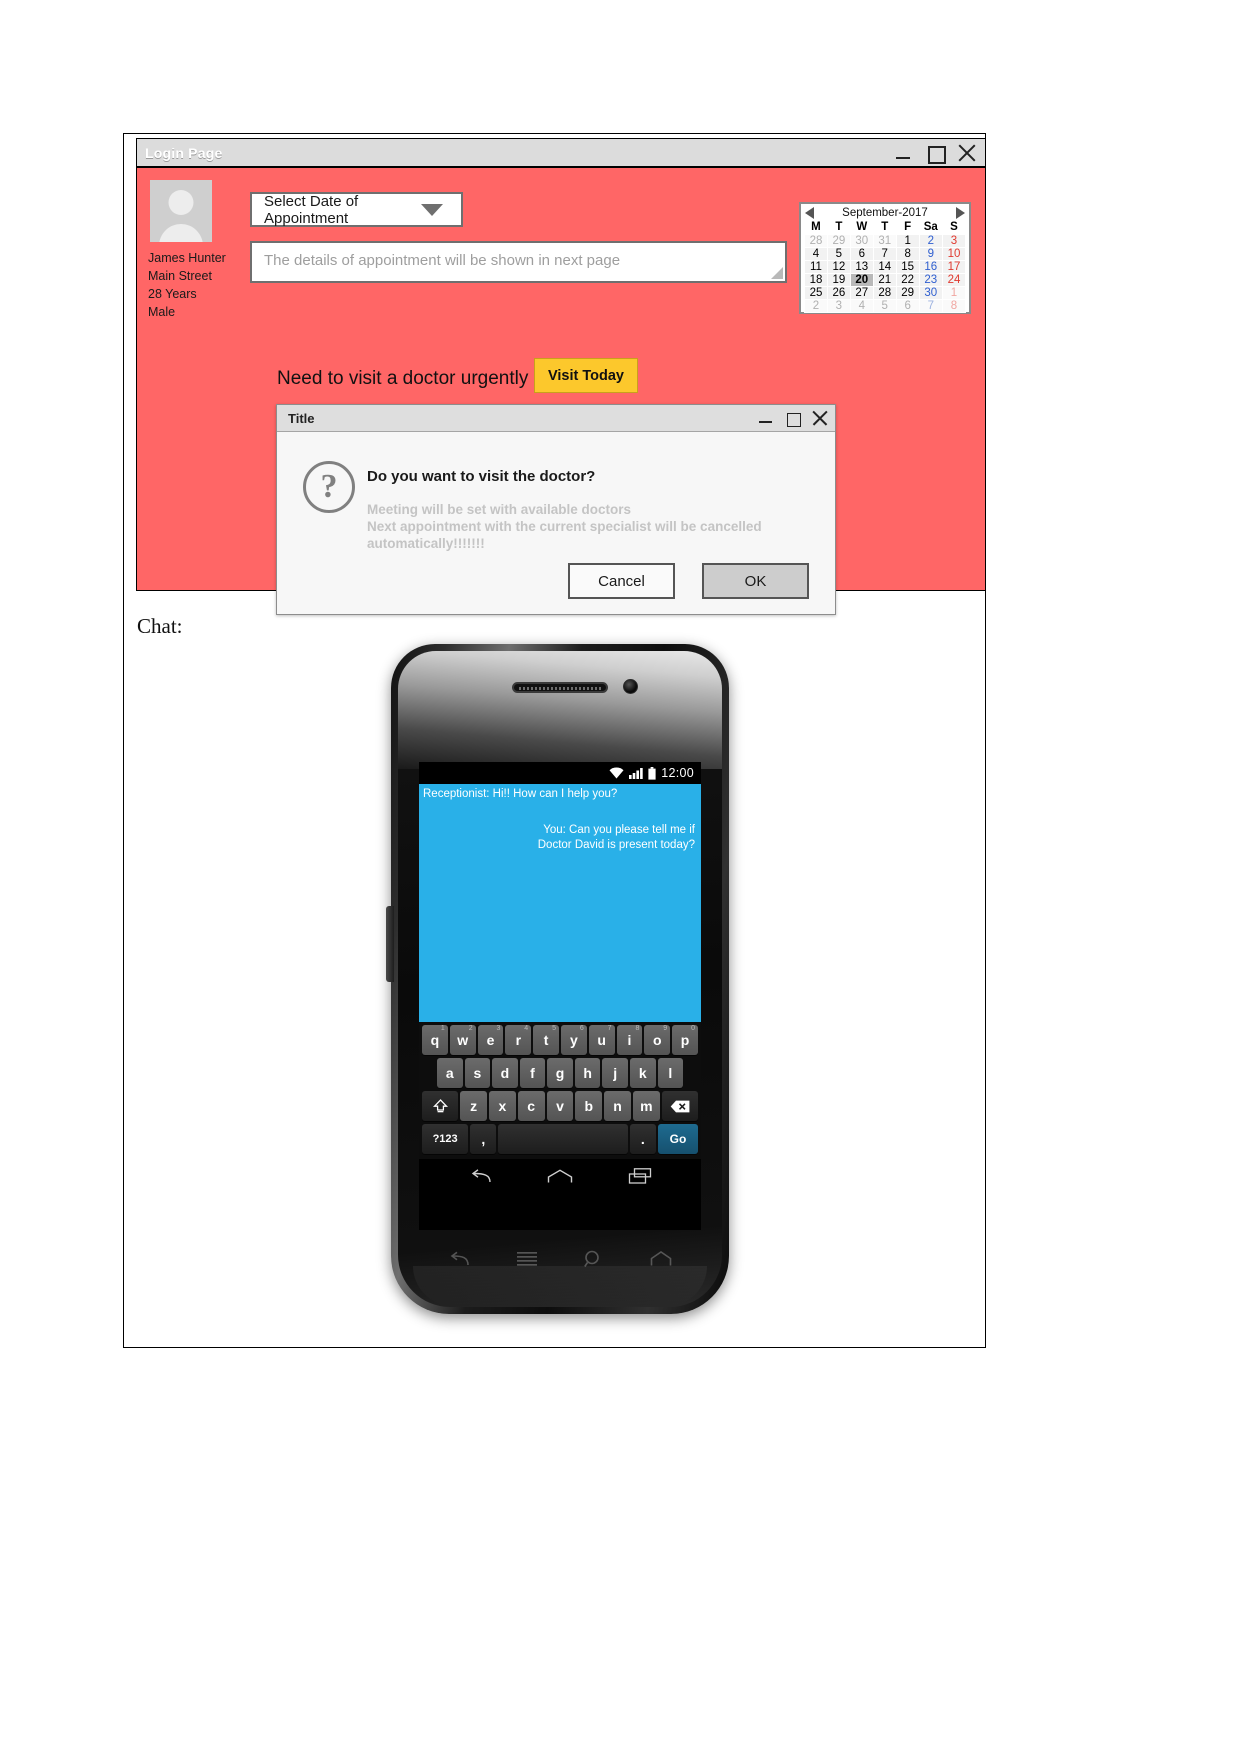 The image size is (1241, 1754). I want to click on calendar-day-26: 26, so click(838, 292).